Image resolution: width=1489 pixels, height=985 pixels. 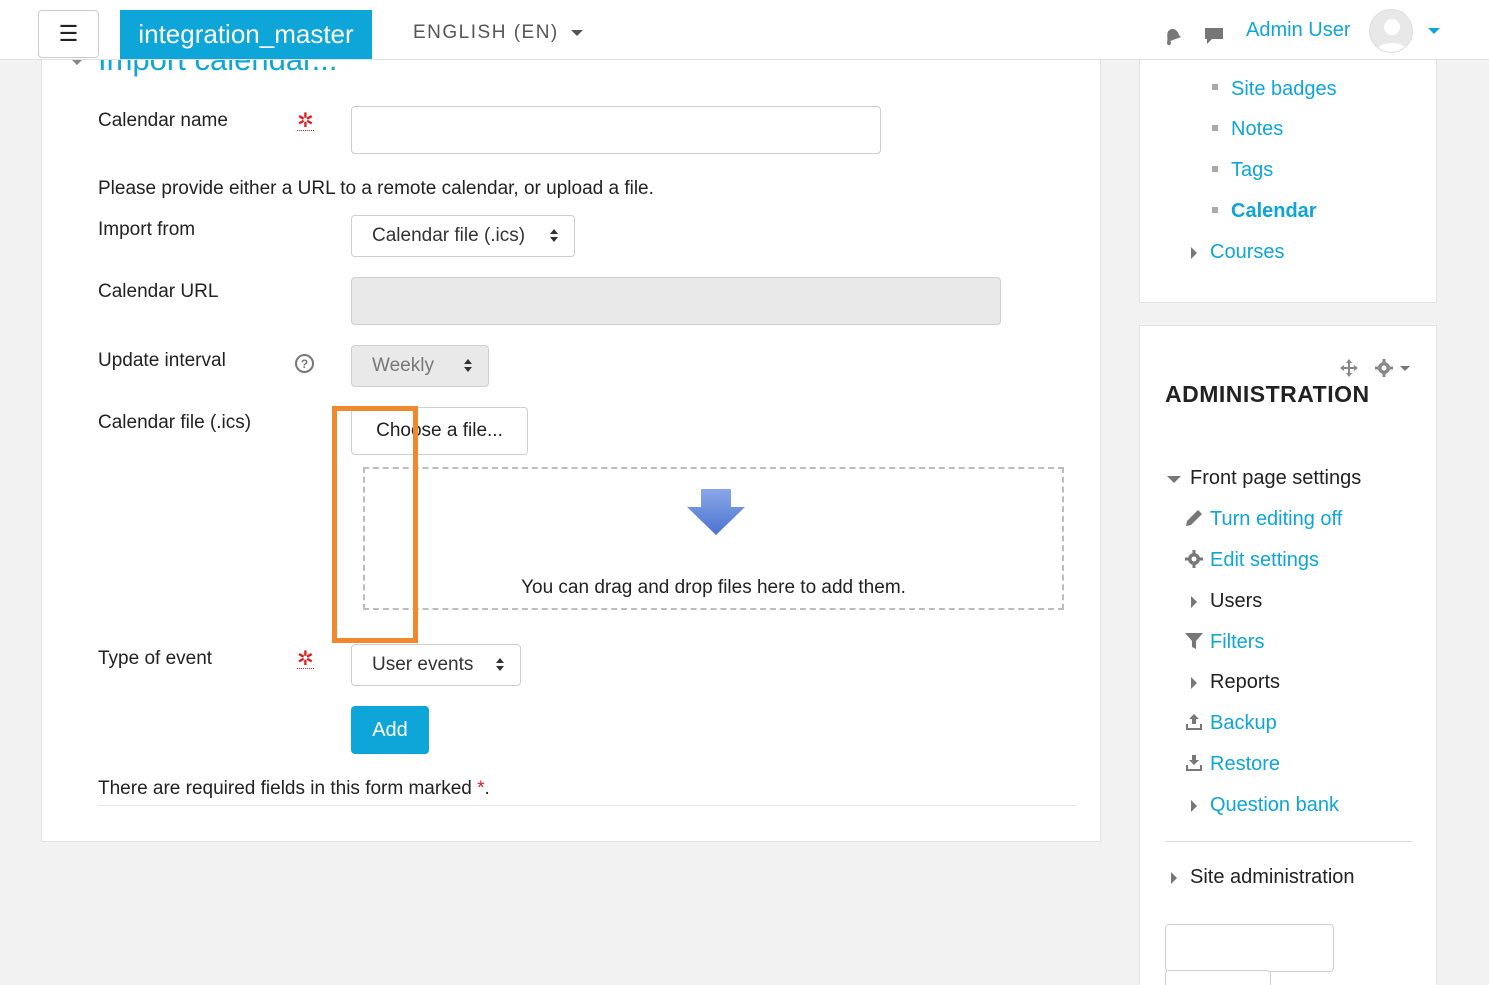 I want to click on type-of-event-label: Type of event, so click(x=155, y=658).